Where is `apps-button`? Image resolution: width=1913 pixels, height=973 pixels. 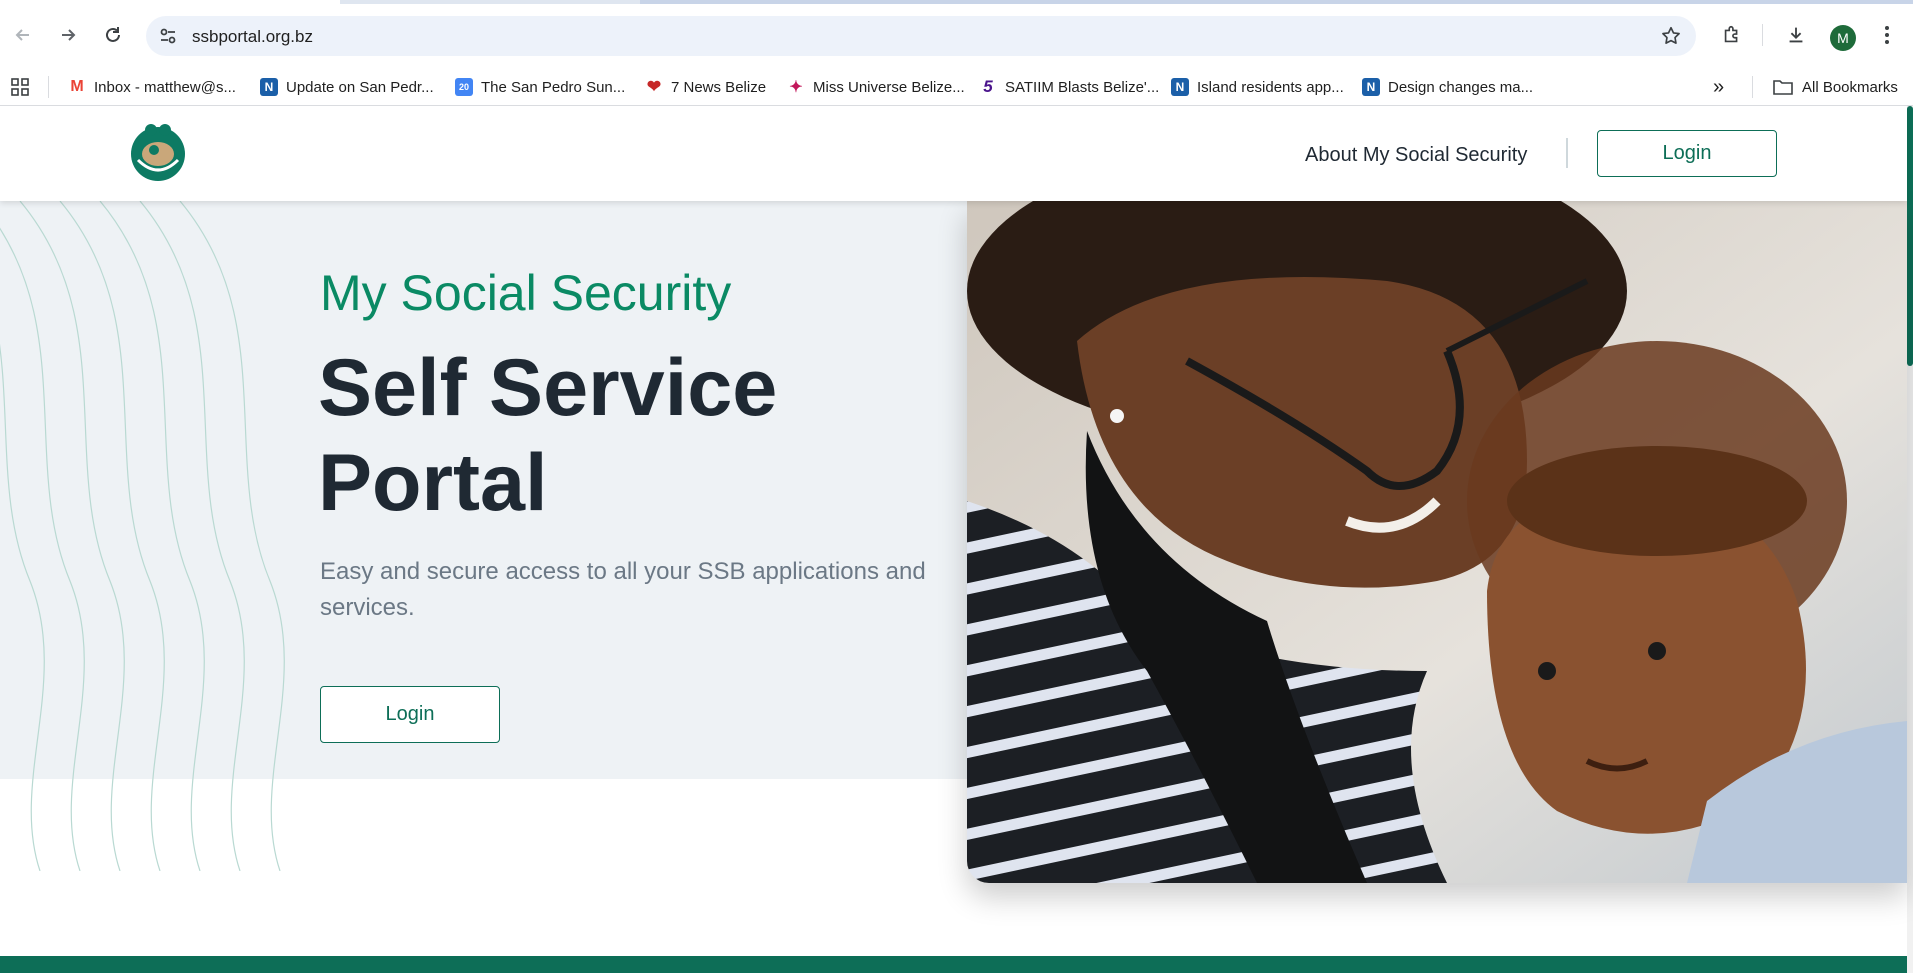
apps-button is located at coordinates (20, 87).